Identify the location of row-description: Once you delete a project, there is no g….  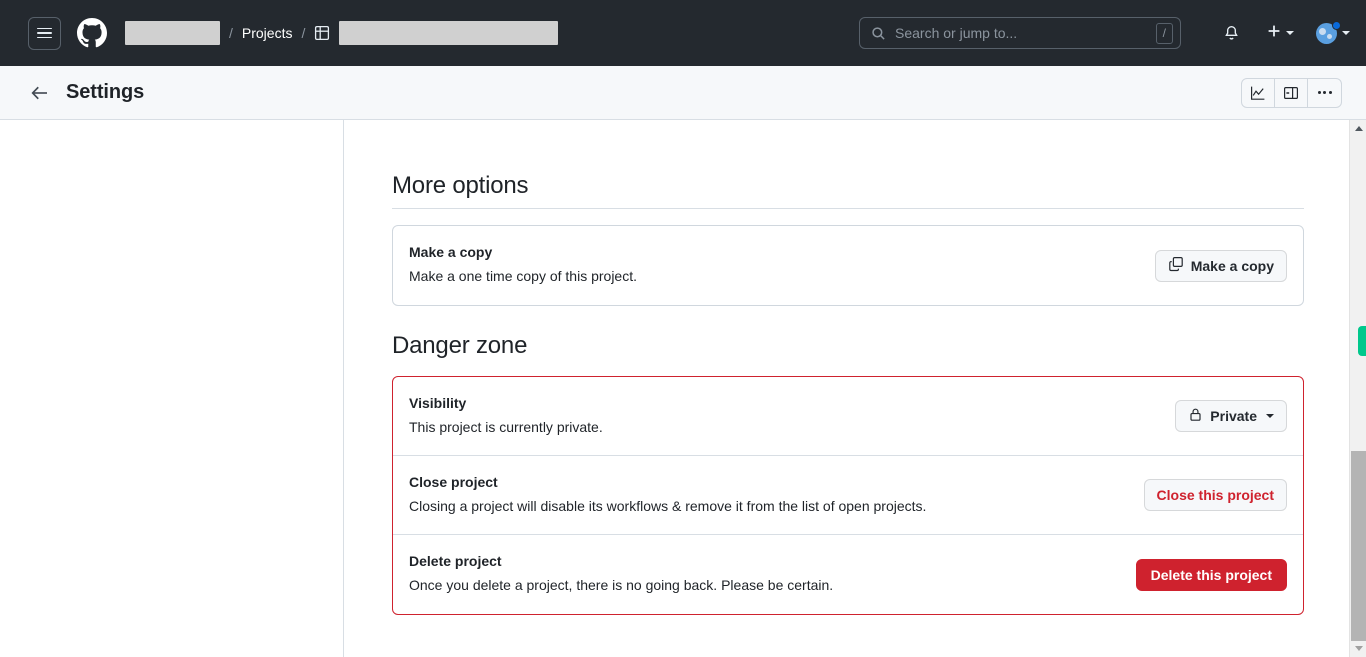
(621, 585).